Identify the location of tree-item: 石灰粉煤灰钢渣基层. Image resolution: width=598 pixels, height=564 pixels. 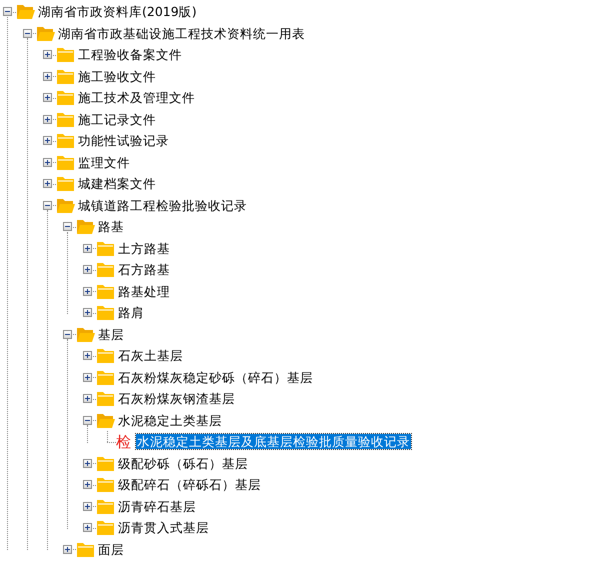
(176, 398).